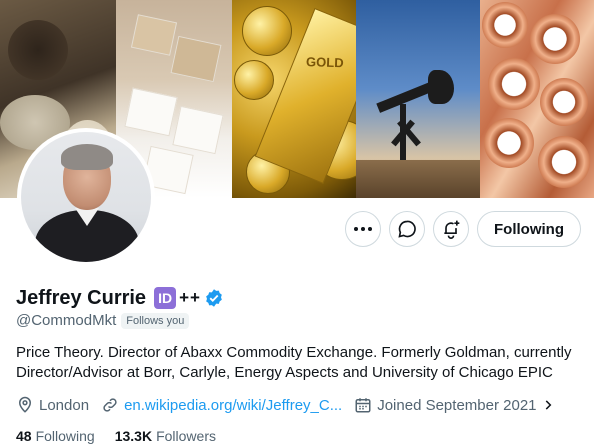  Describe the element at coordinates (537, 99) in the screenshot. I see `banner-copper-image` at that location.